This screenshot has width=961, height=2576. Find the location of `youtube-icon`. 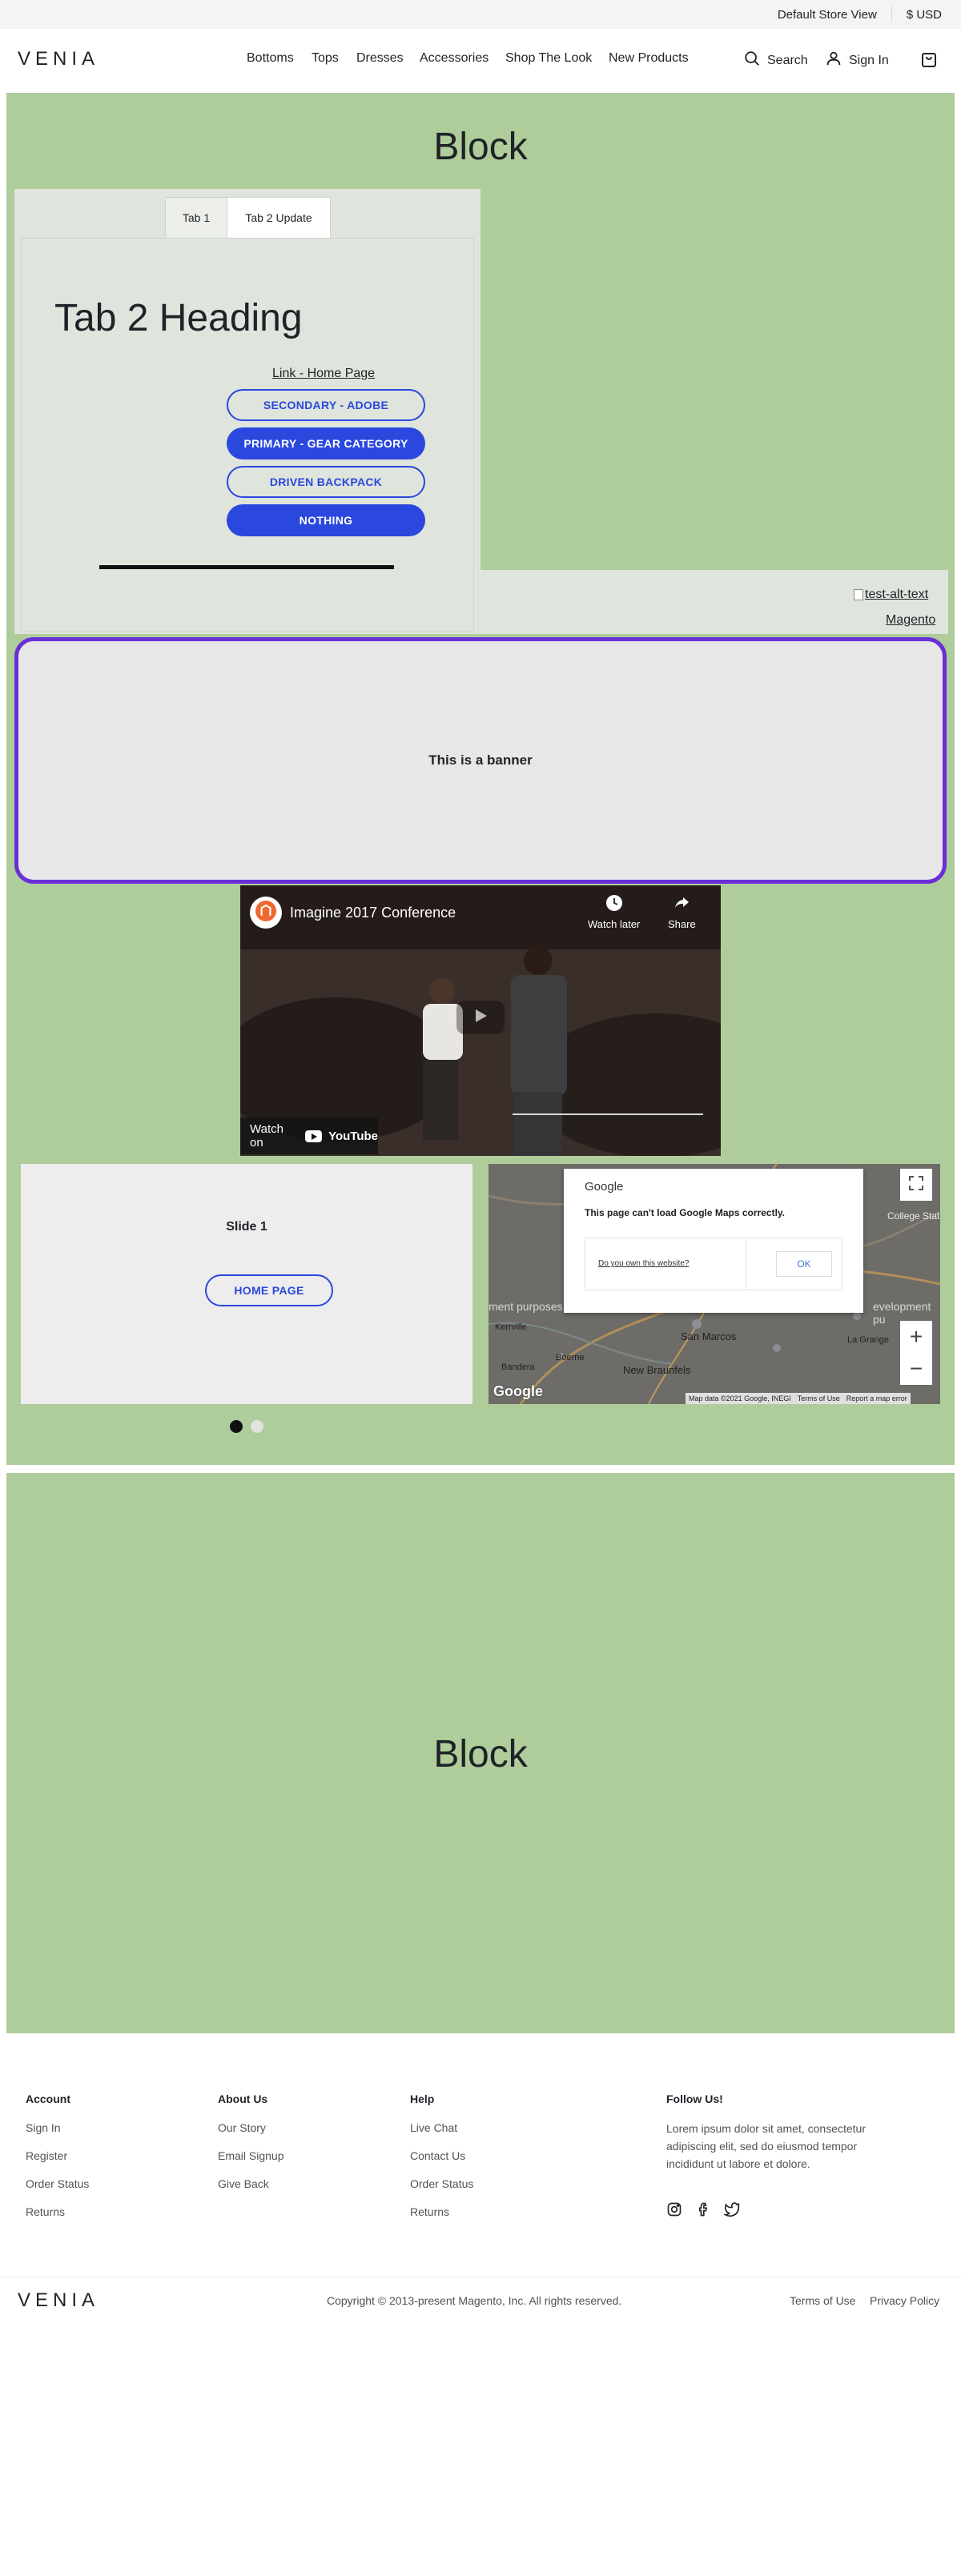

youtube-icon is located at coordinates (313, 1136).